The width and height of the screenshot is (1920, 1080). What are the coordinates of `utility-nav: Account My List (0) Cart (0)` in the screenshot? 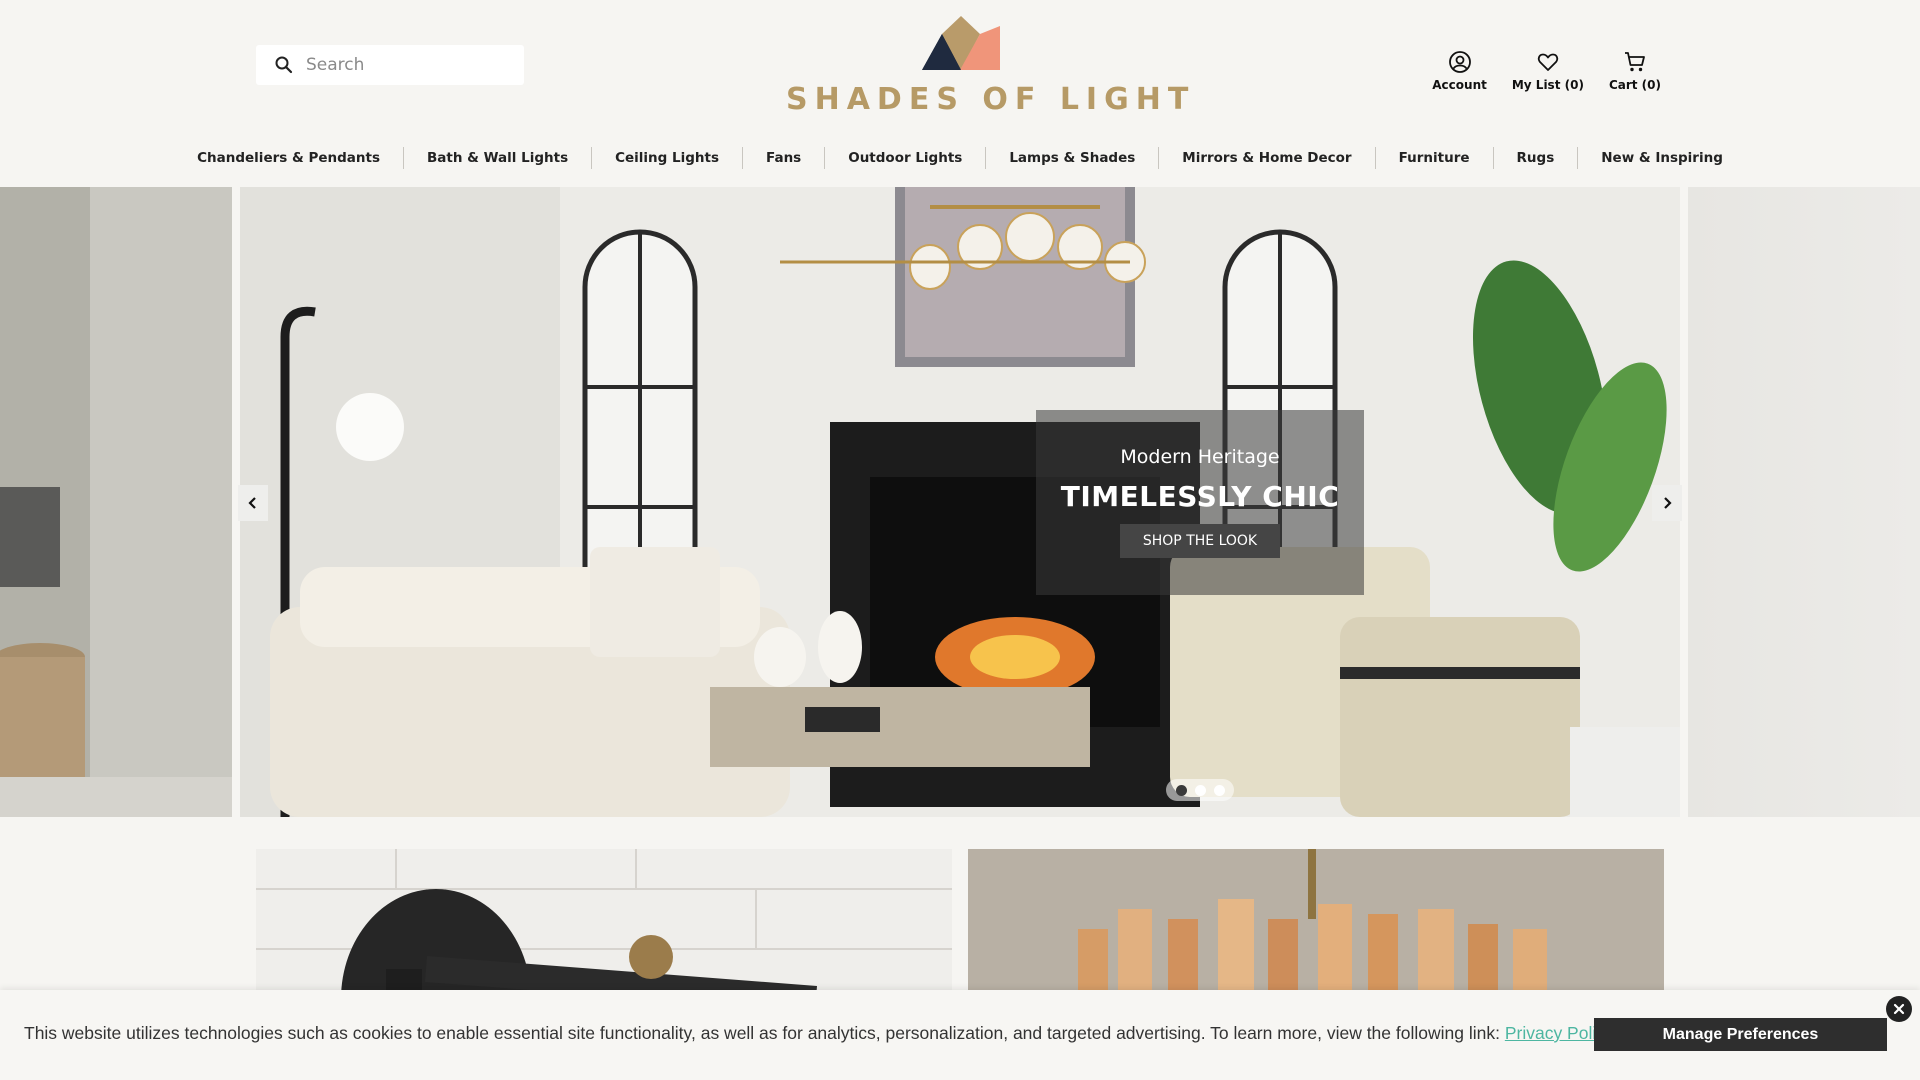 It's located at (1546, 71).